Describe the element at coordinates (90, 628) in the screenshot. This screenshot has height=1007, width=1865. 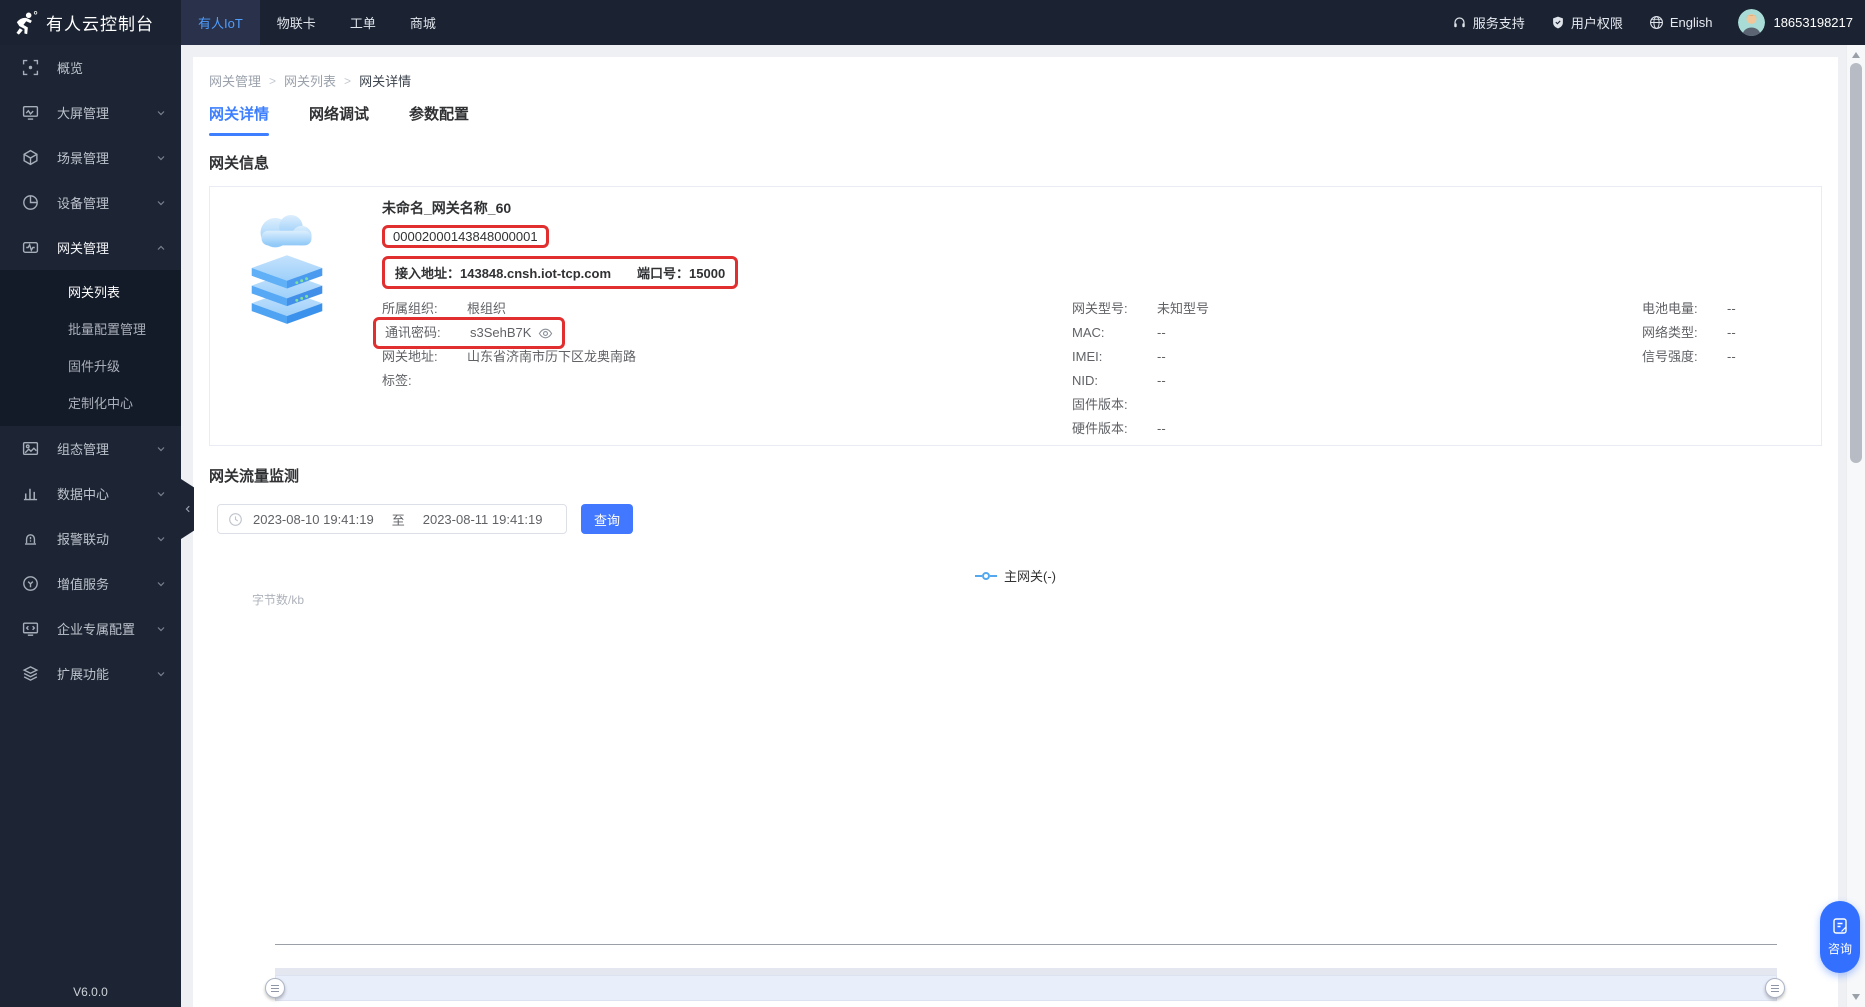
I see `sidebar-item-enterprise-config: 企业专属配置` at that location.